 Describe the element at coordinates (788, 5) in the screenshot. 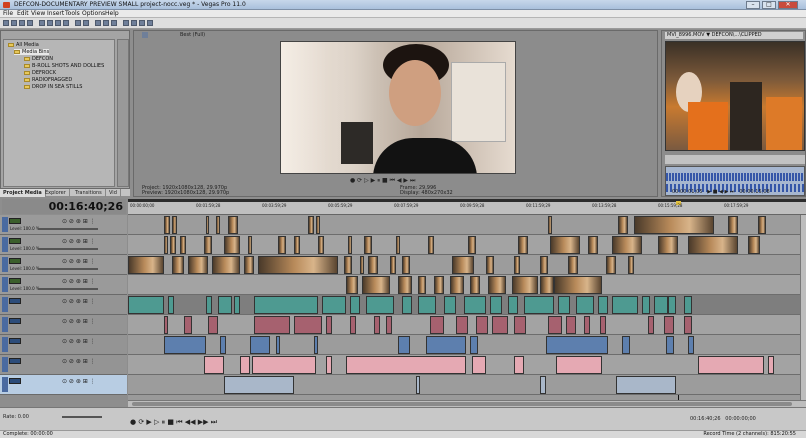

I see `close-button: ✕` at that location.